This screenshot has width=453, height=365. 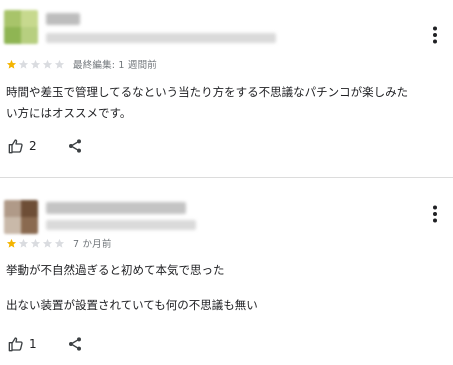 I want to click on like-count: 1, so click(x=33, y=344).